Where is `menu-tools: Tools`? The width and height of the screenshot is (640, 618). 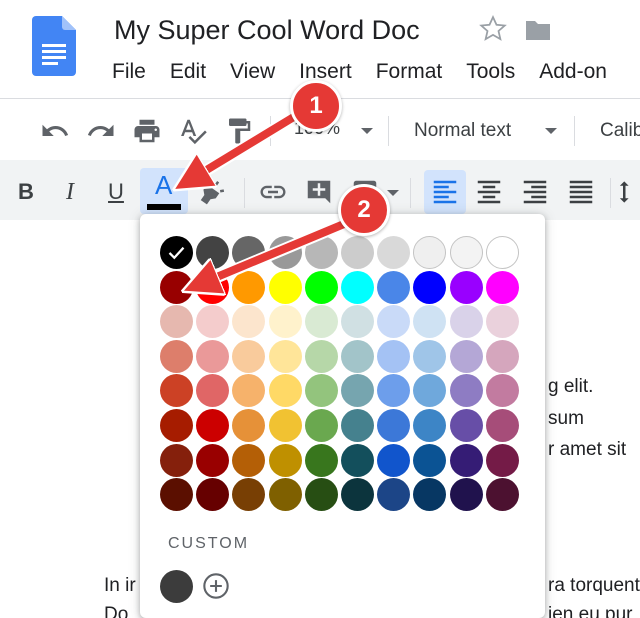
menu-tools: Tools is located at coordinates (490, 72).